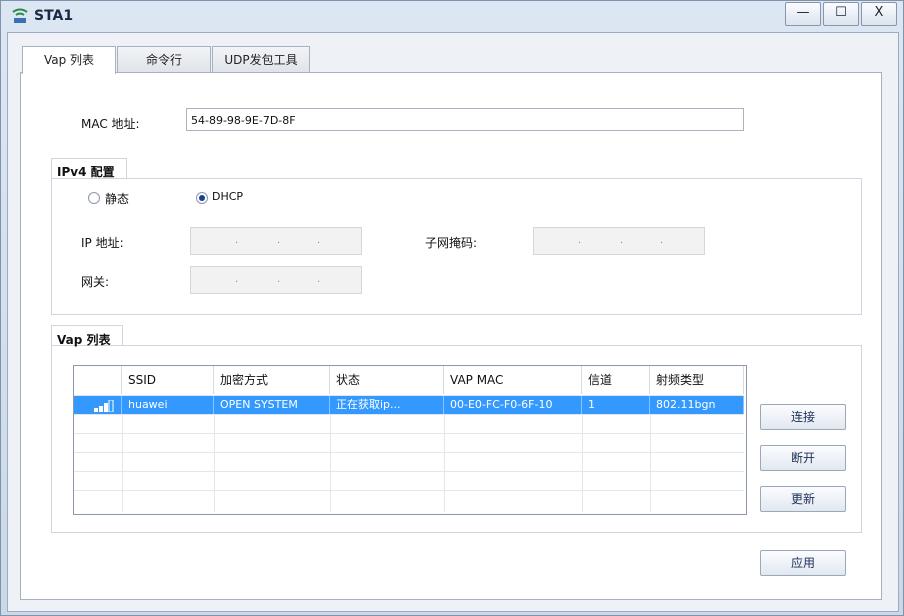 The image size is (904, 616). I want to click on radio-type-cell: 802.11bgn, so click(697, 405).